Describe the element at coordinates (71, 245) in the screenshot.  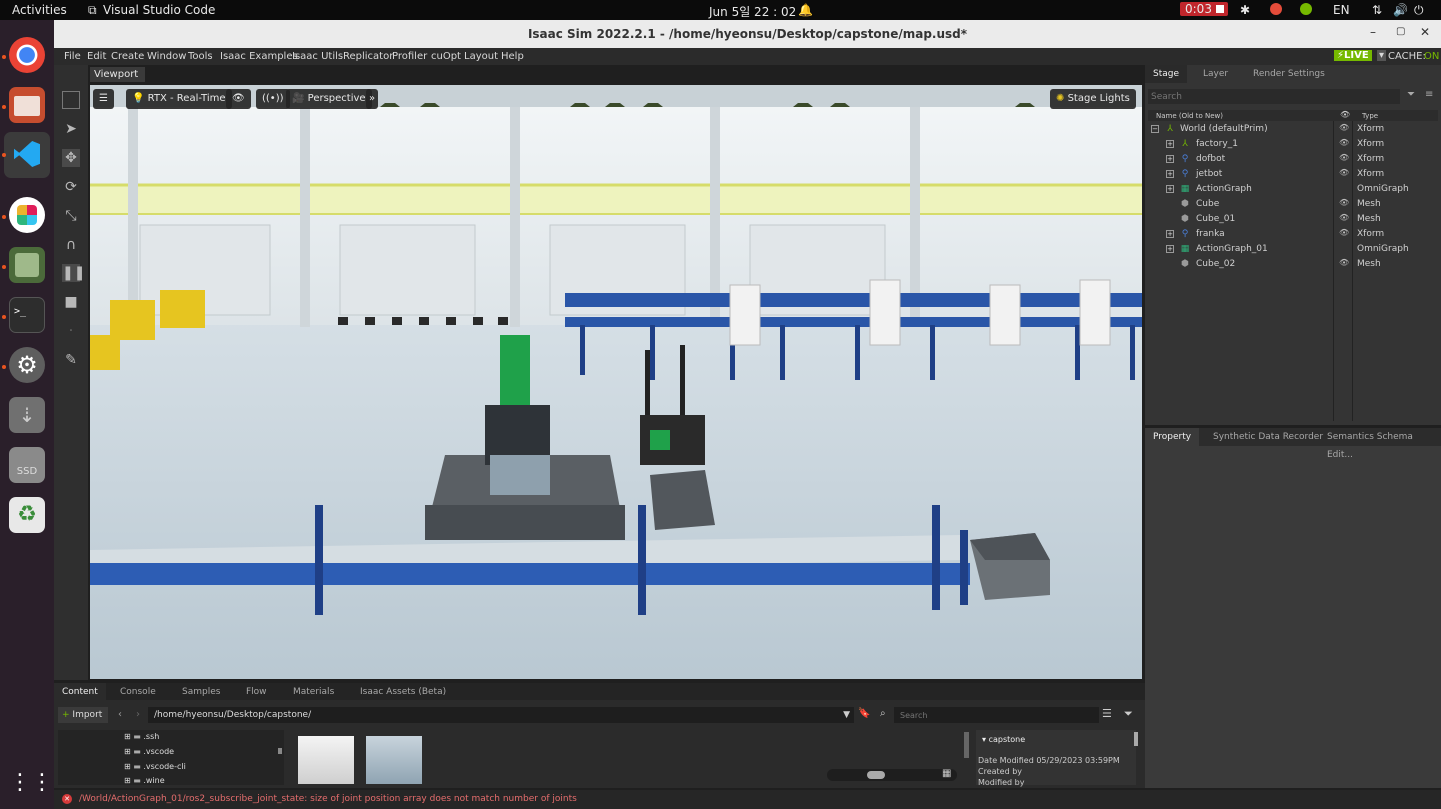
I see `snap-icon: ∩` at that location.